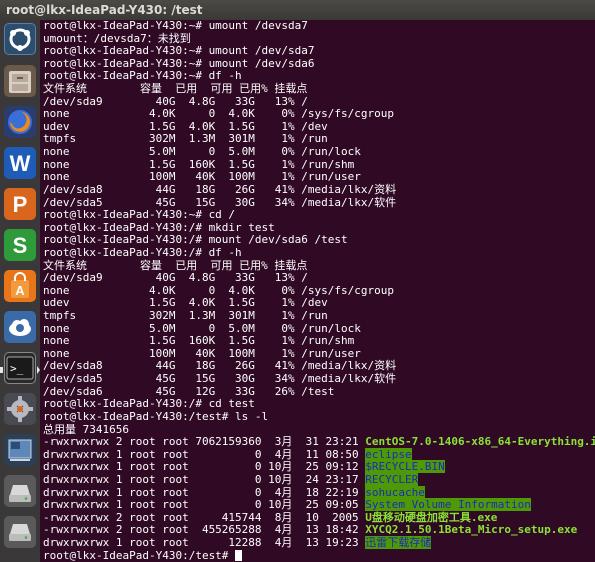 This screenshot has height=562, width=595. What do you see at coordinates (204, 467) in the screenshot?
I see `listing-row-meta: drwxrwxrwx 1 root root 0 10月 25 09:12` at bounding box center [204, 467].